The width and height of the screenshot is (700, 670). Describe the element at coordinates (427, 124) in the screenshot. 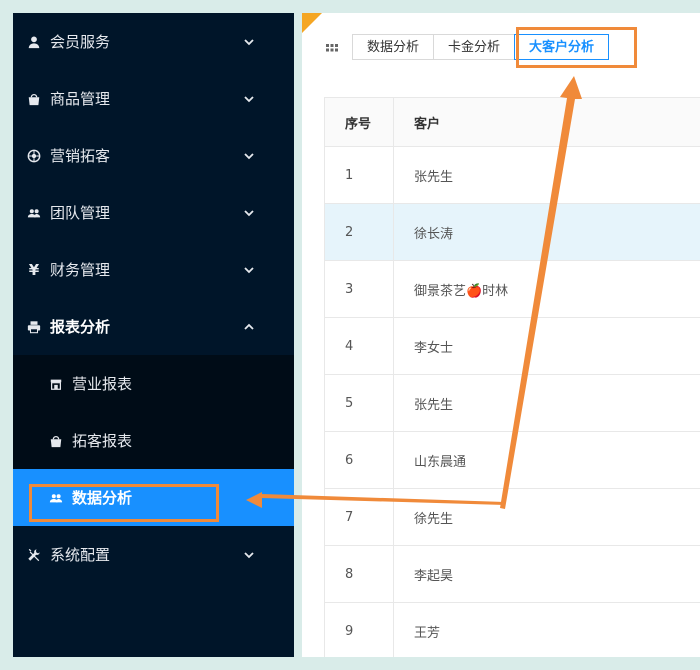

I see `header-customer: 客户` at that location.